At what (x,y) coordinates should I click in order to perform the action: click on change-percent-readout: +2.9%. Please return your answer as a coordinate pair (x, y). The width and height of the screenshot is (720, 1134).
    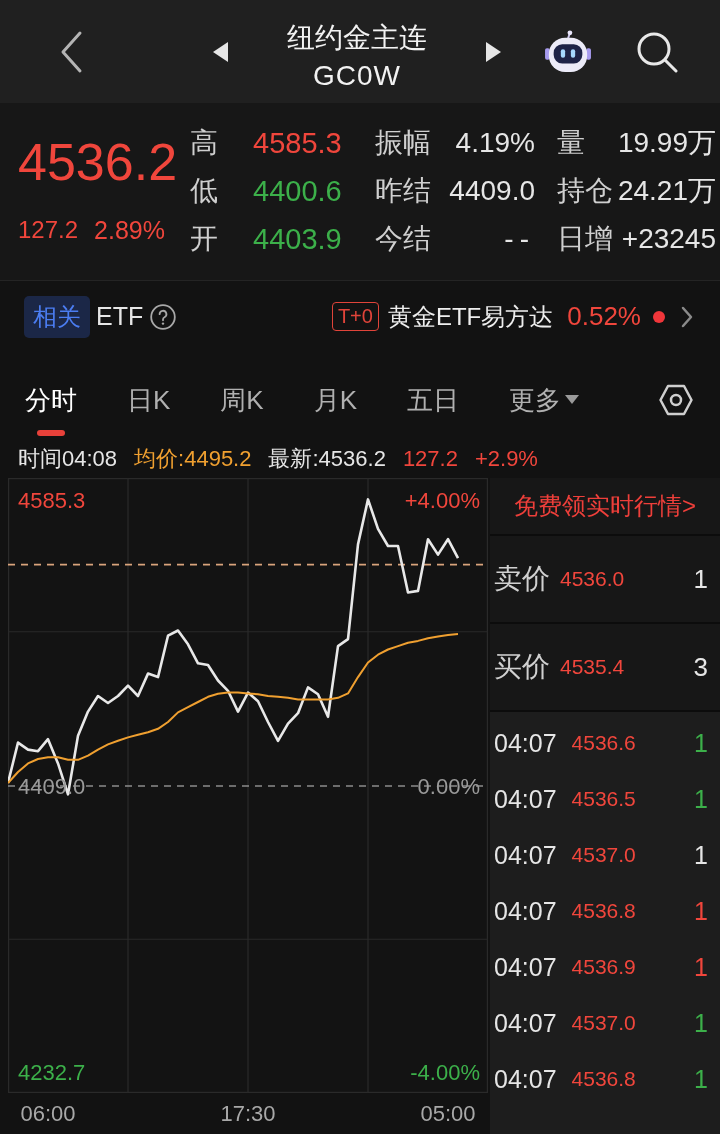
    Looking at the image, I should click on (506, 459).